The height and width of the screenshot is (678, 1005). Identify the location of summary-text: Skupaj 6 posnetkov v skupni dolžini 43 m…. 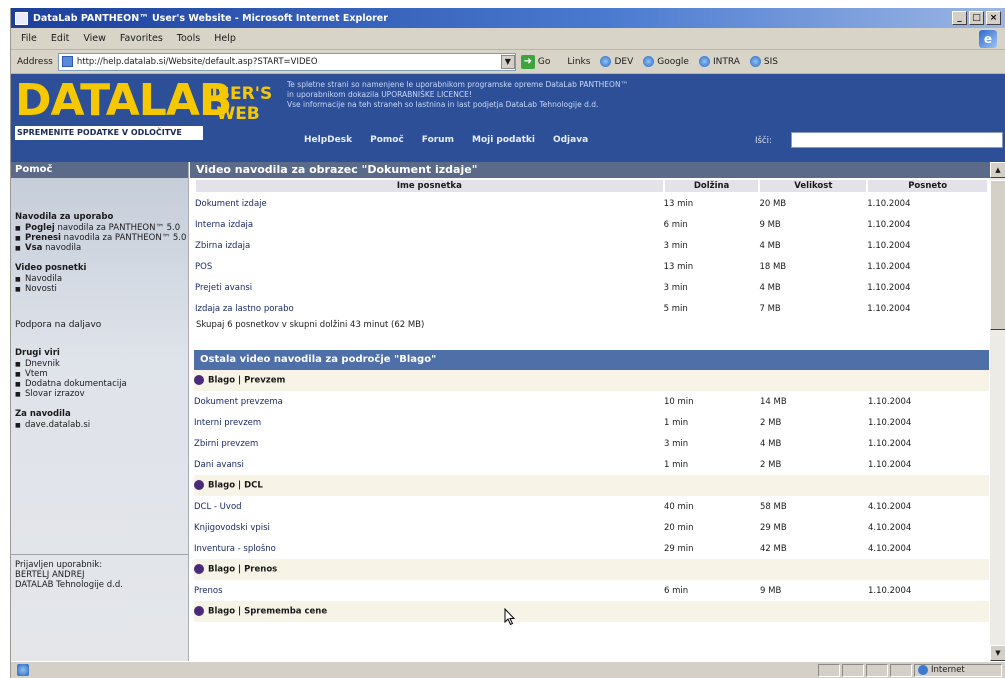
(310, 325).